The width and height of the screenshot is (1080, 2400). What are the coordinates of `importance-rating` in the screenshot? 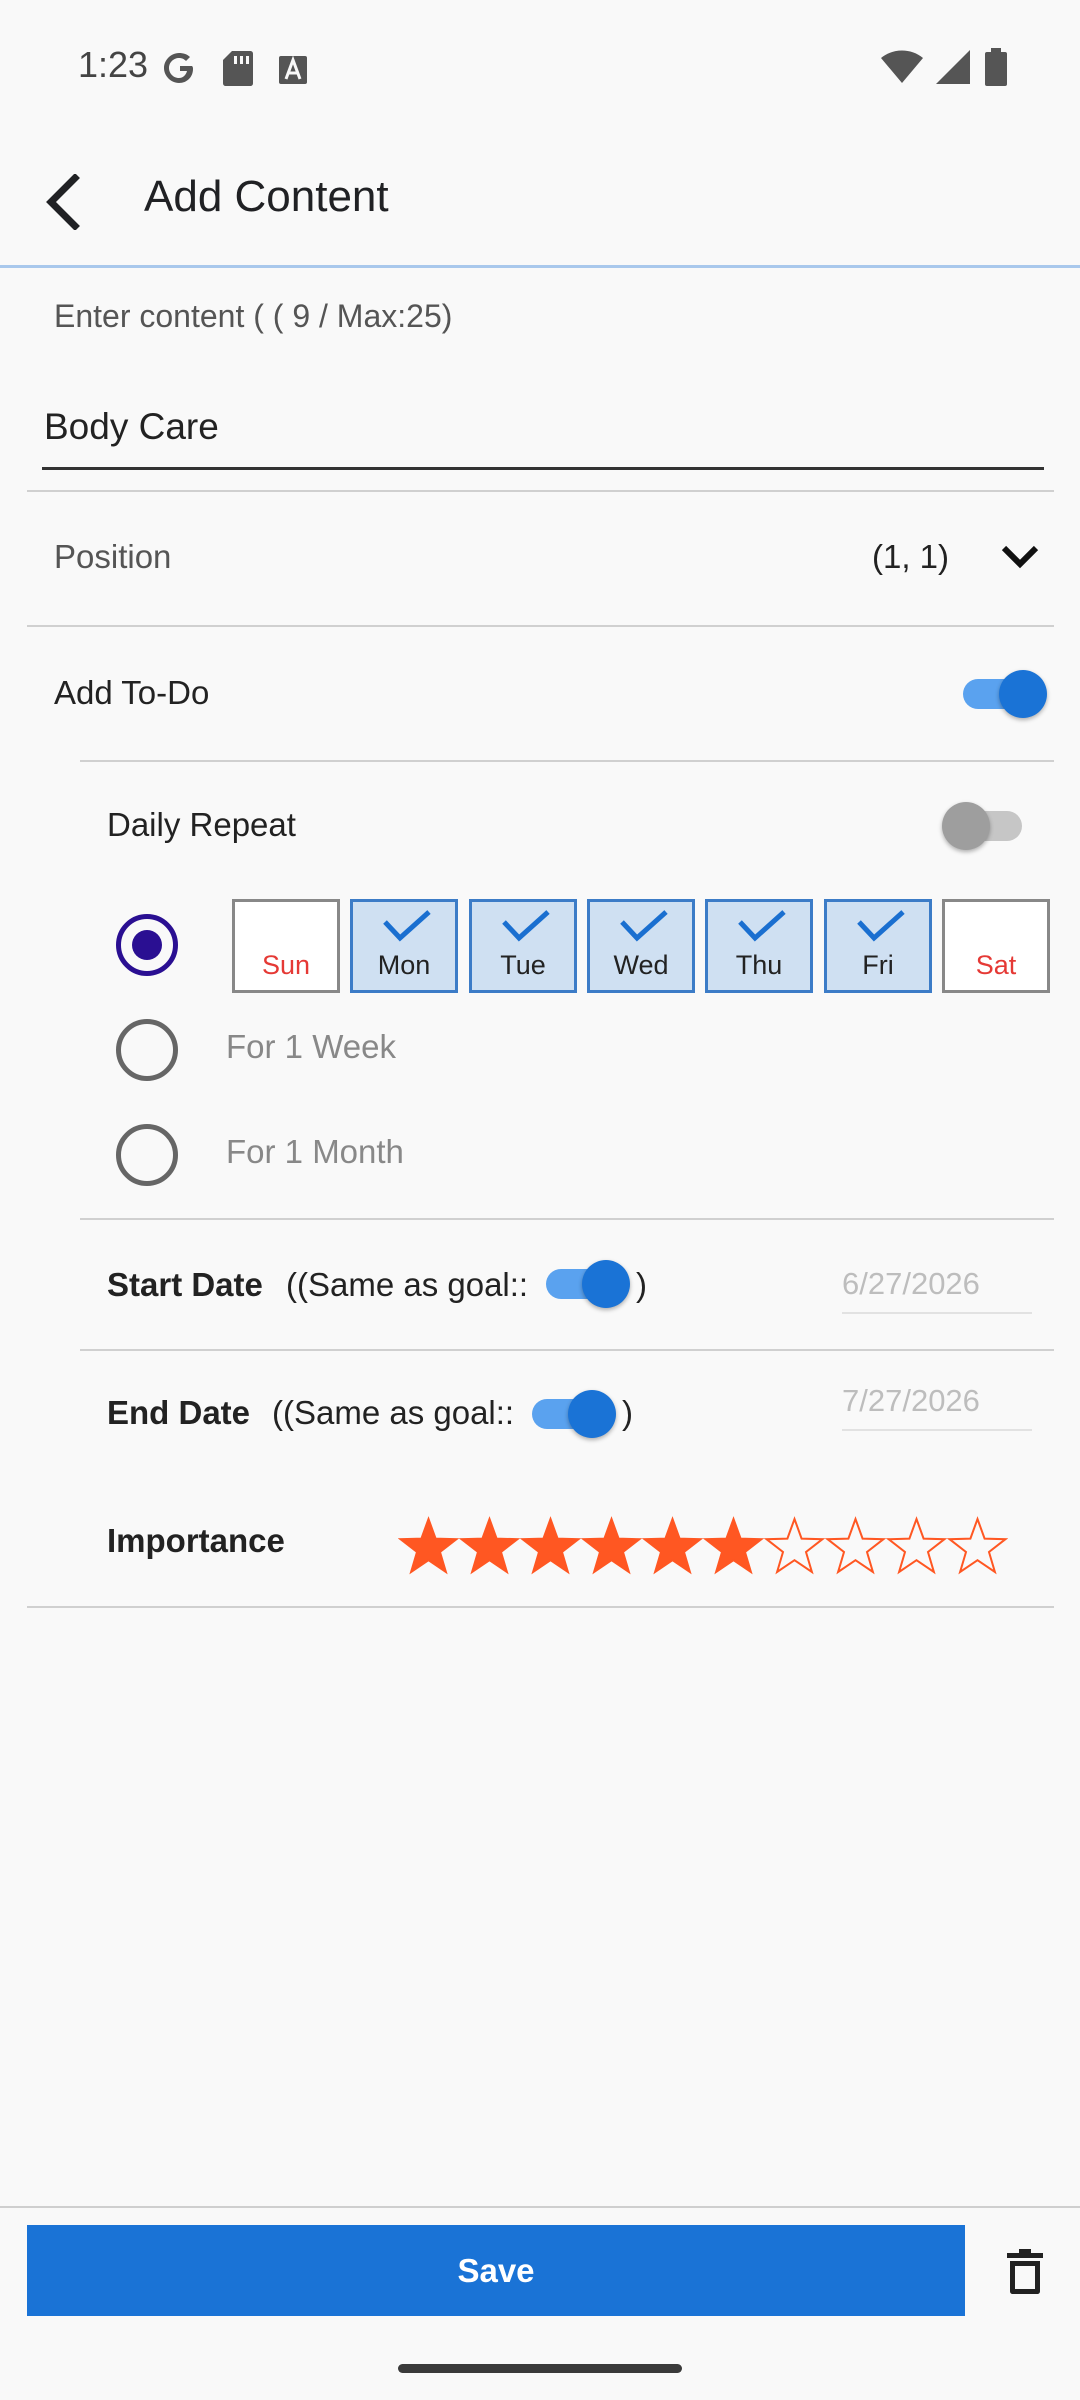 It's located at (703, 1546).